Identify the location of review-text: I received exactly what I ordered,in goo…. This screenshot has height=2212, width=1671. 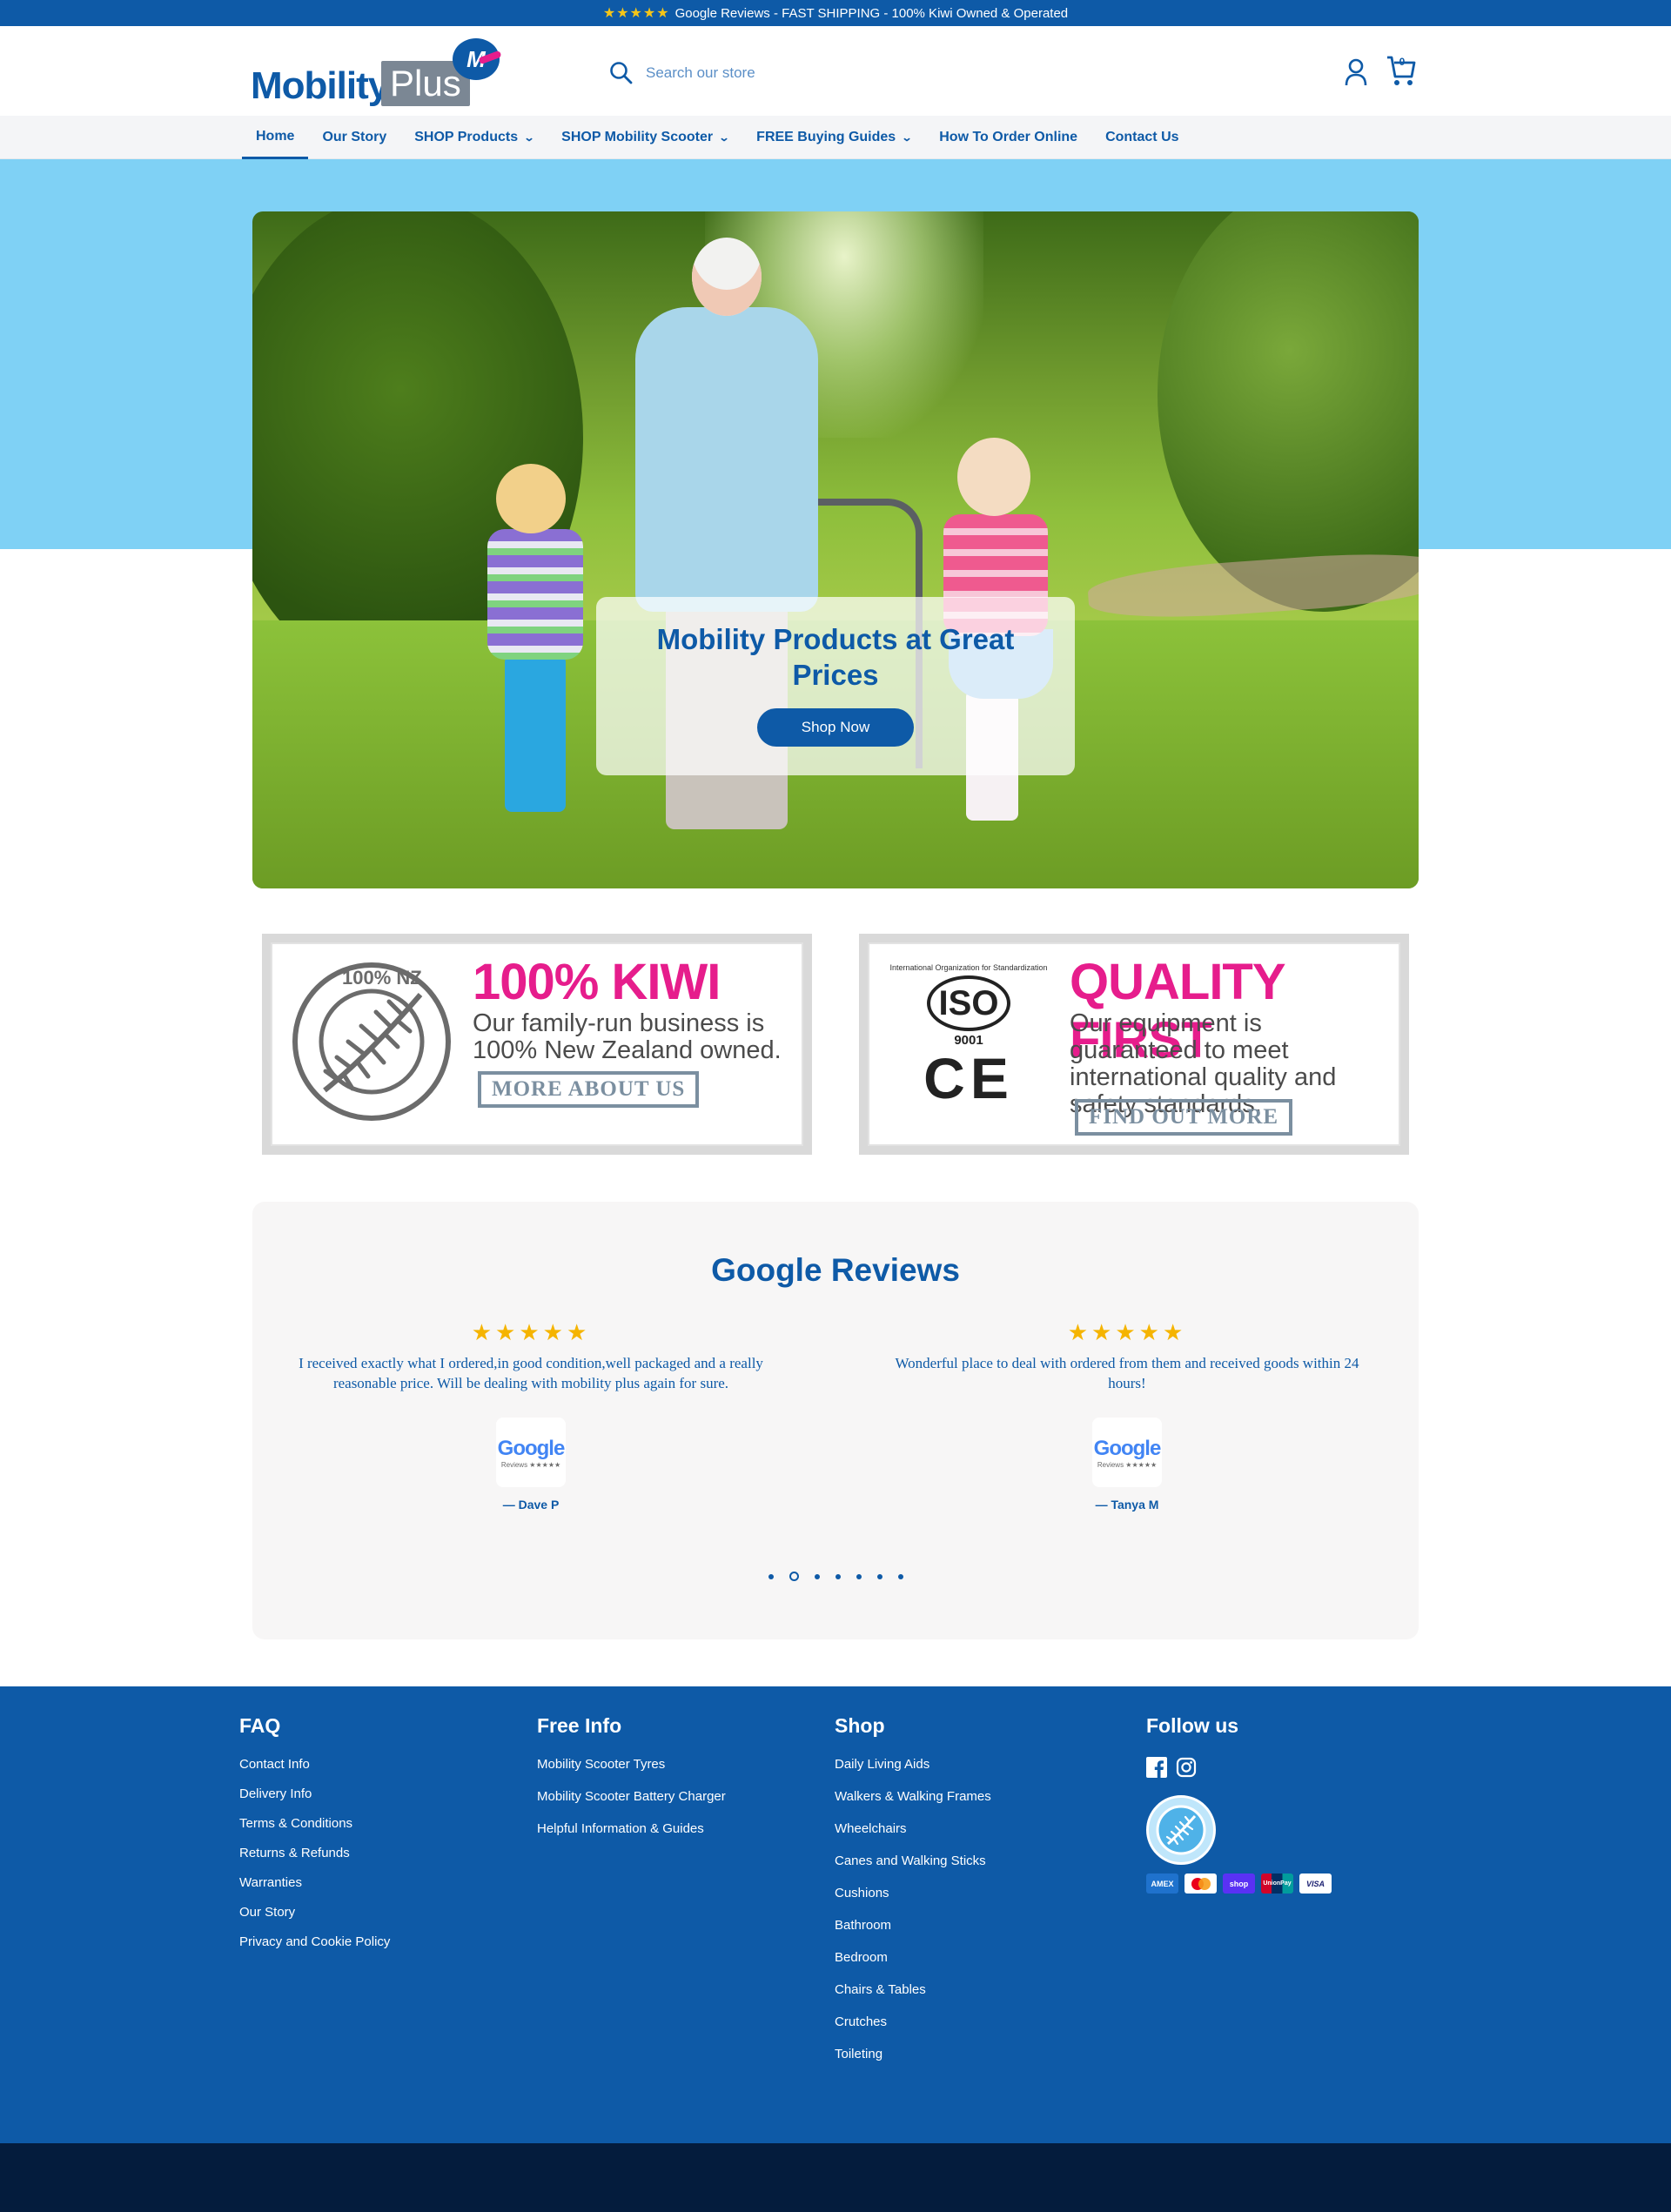
(531, 1373).